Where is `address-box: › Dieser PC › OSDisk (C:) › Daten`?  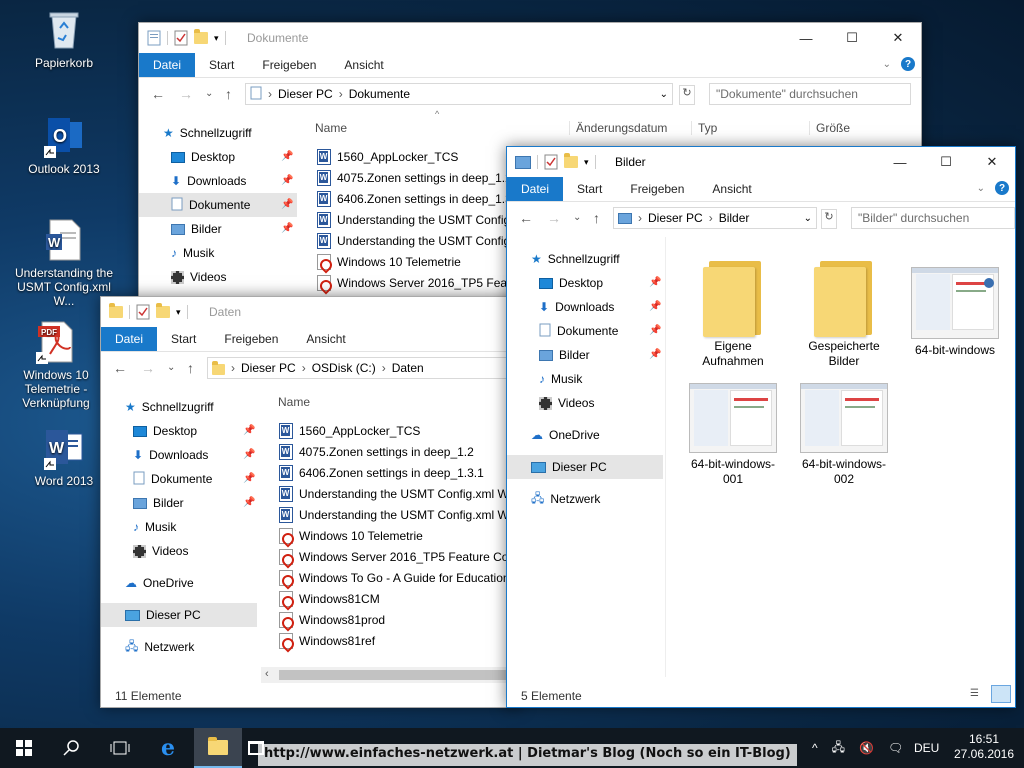 address-box: › Dieser PC › OSDisk (C:) › Daten is located at coordinates (363, 368).